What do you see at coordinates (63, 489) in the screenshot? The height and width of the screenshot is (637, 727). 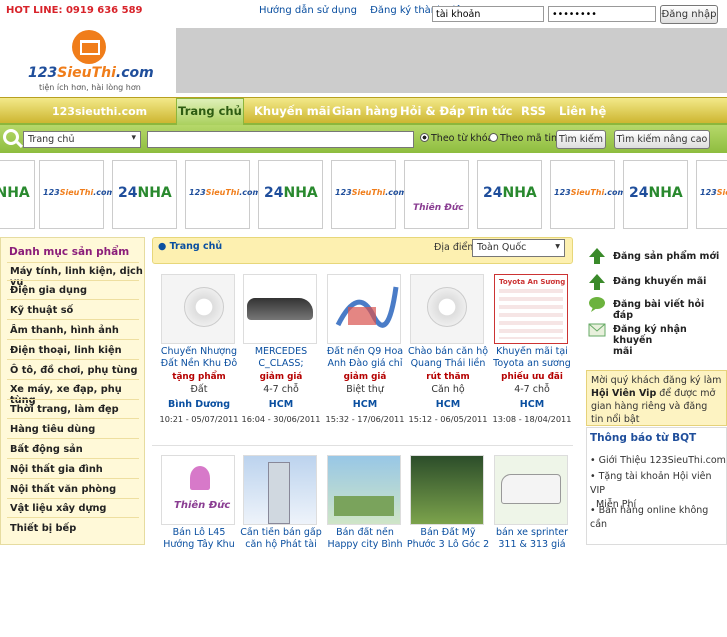 I see `category-item: Nội thất văn phòng` at bounding box center [63, 489].